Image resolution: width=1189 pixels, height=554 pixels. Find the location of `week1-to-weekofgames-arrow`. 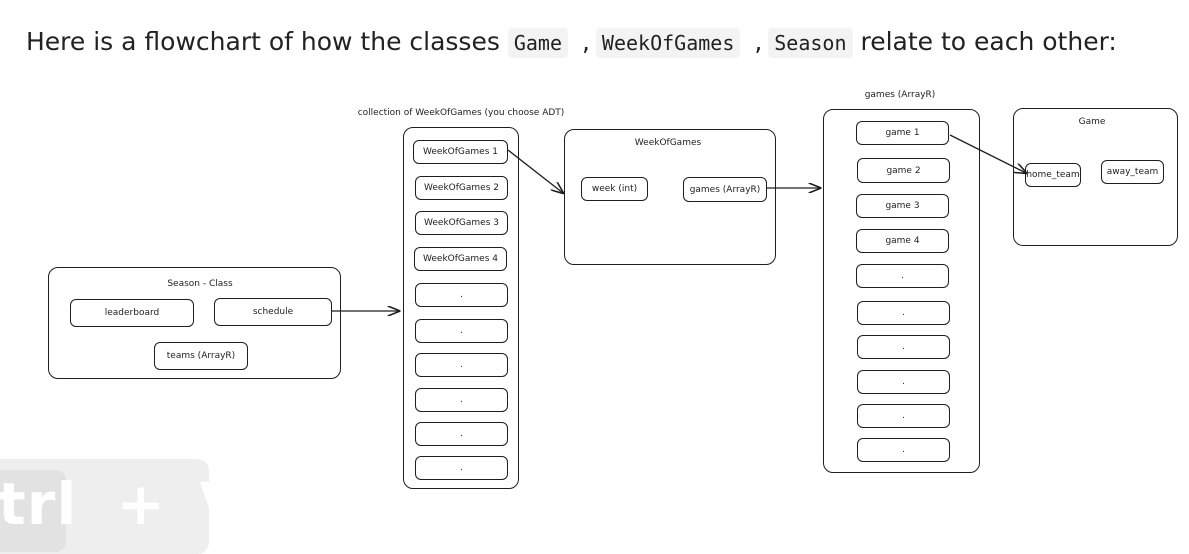

week1-to-weekofgames-arrow is located at coordinates (535, 171).